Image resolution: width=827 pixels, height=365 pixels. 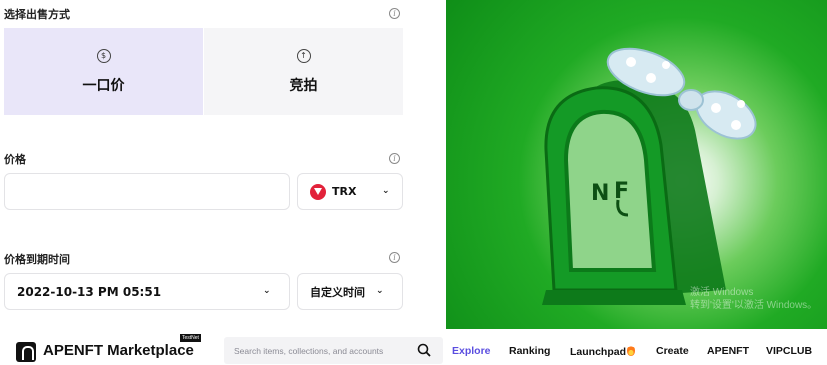 What do you see at coordinates (337, 292) in the screenshot?
I see `expiry-mode-value: 自定义时间` at bounding box center [337, 292].